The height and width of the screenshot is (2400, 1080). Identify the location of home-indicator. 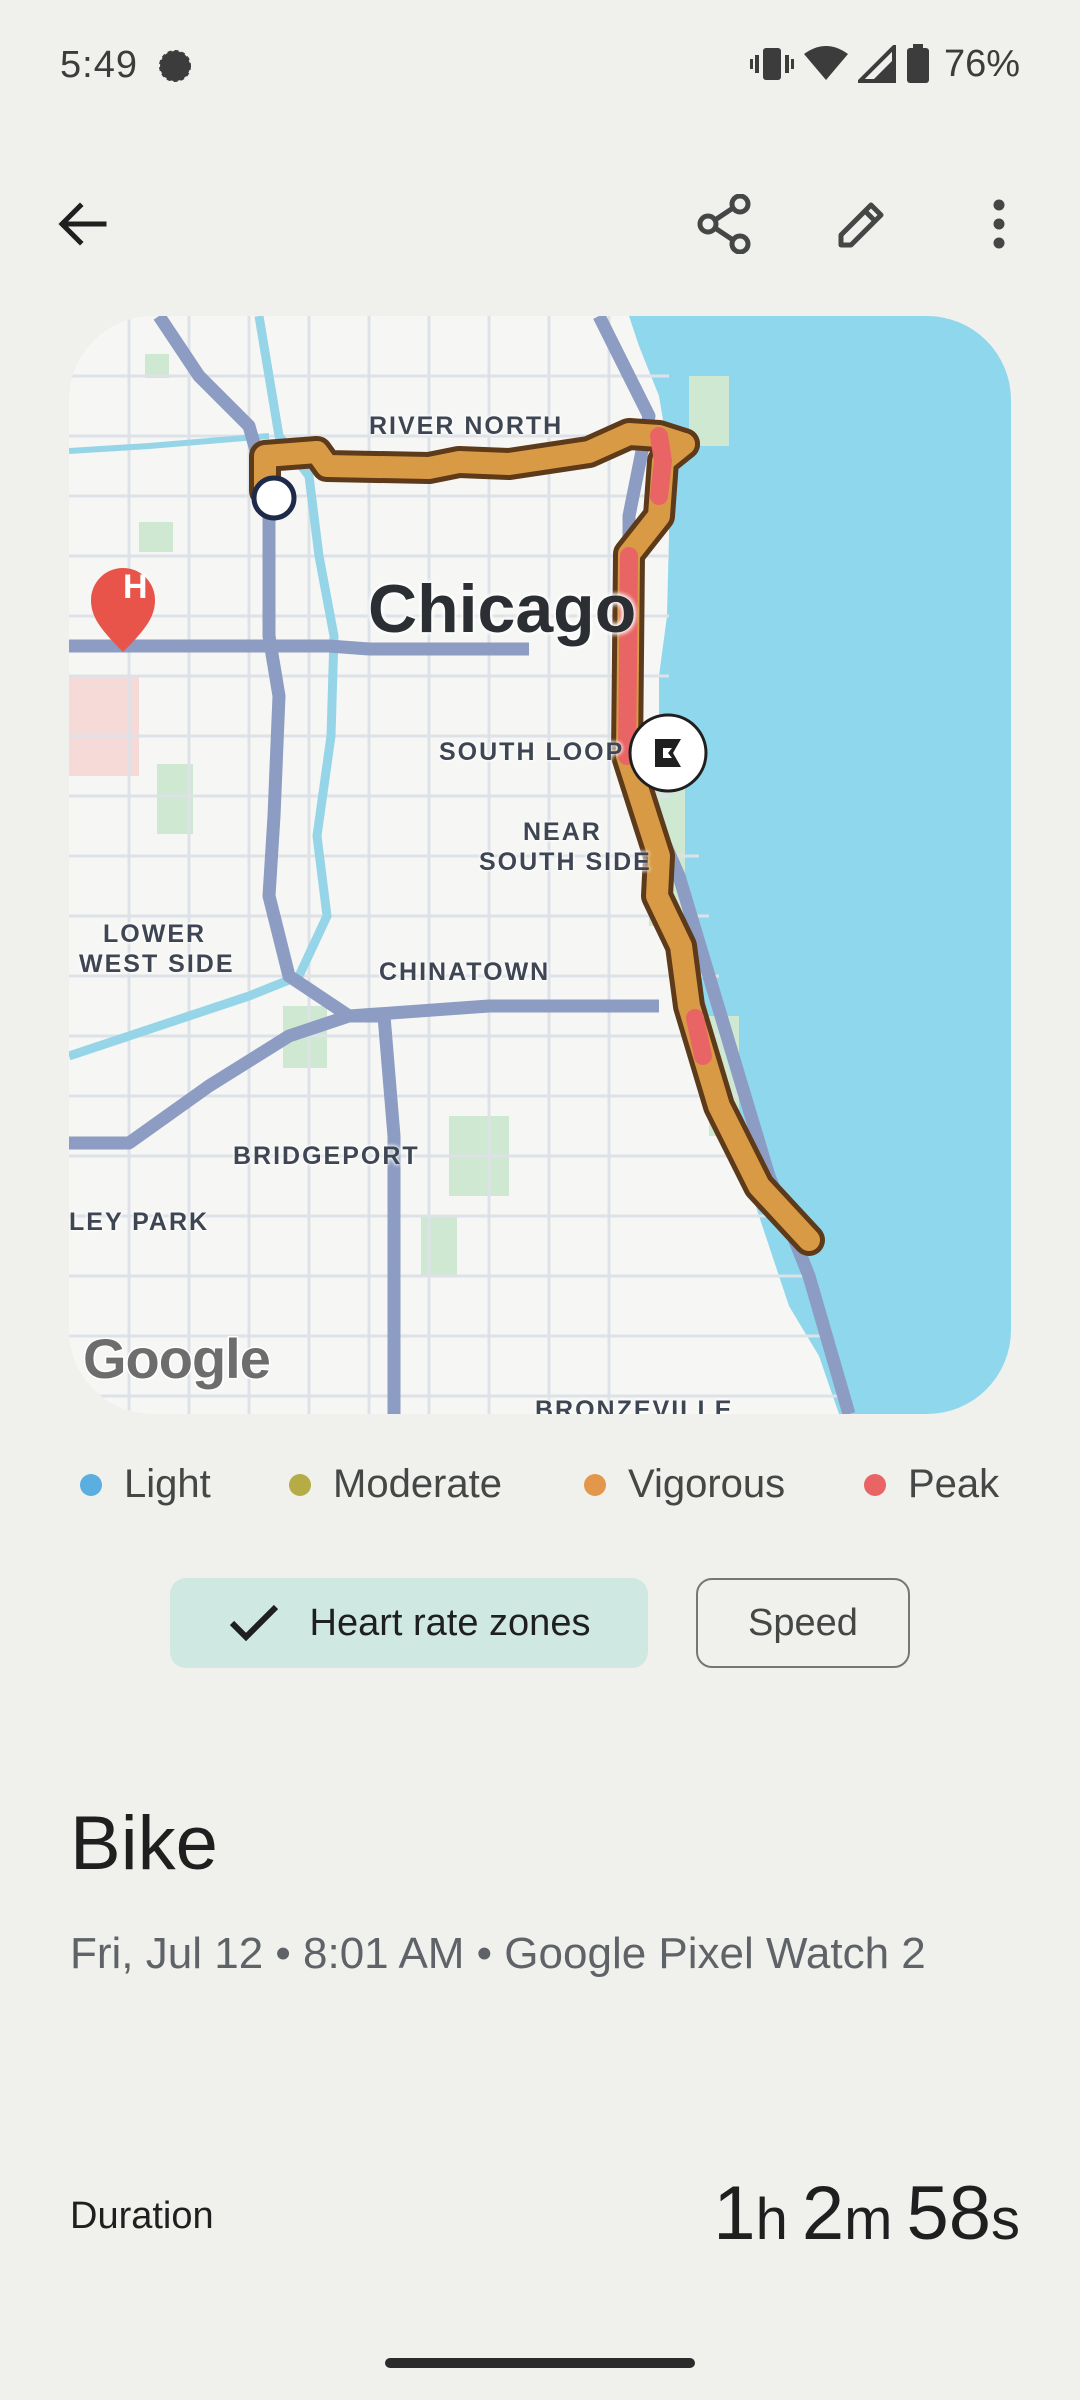
(540, 2363).